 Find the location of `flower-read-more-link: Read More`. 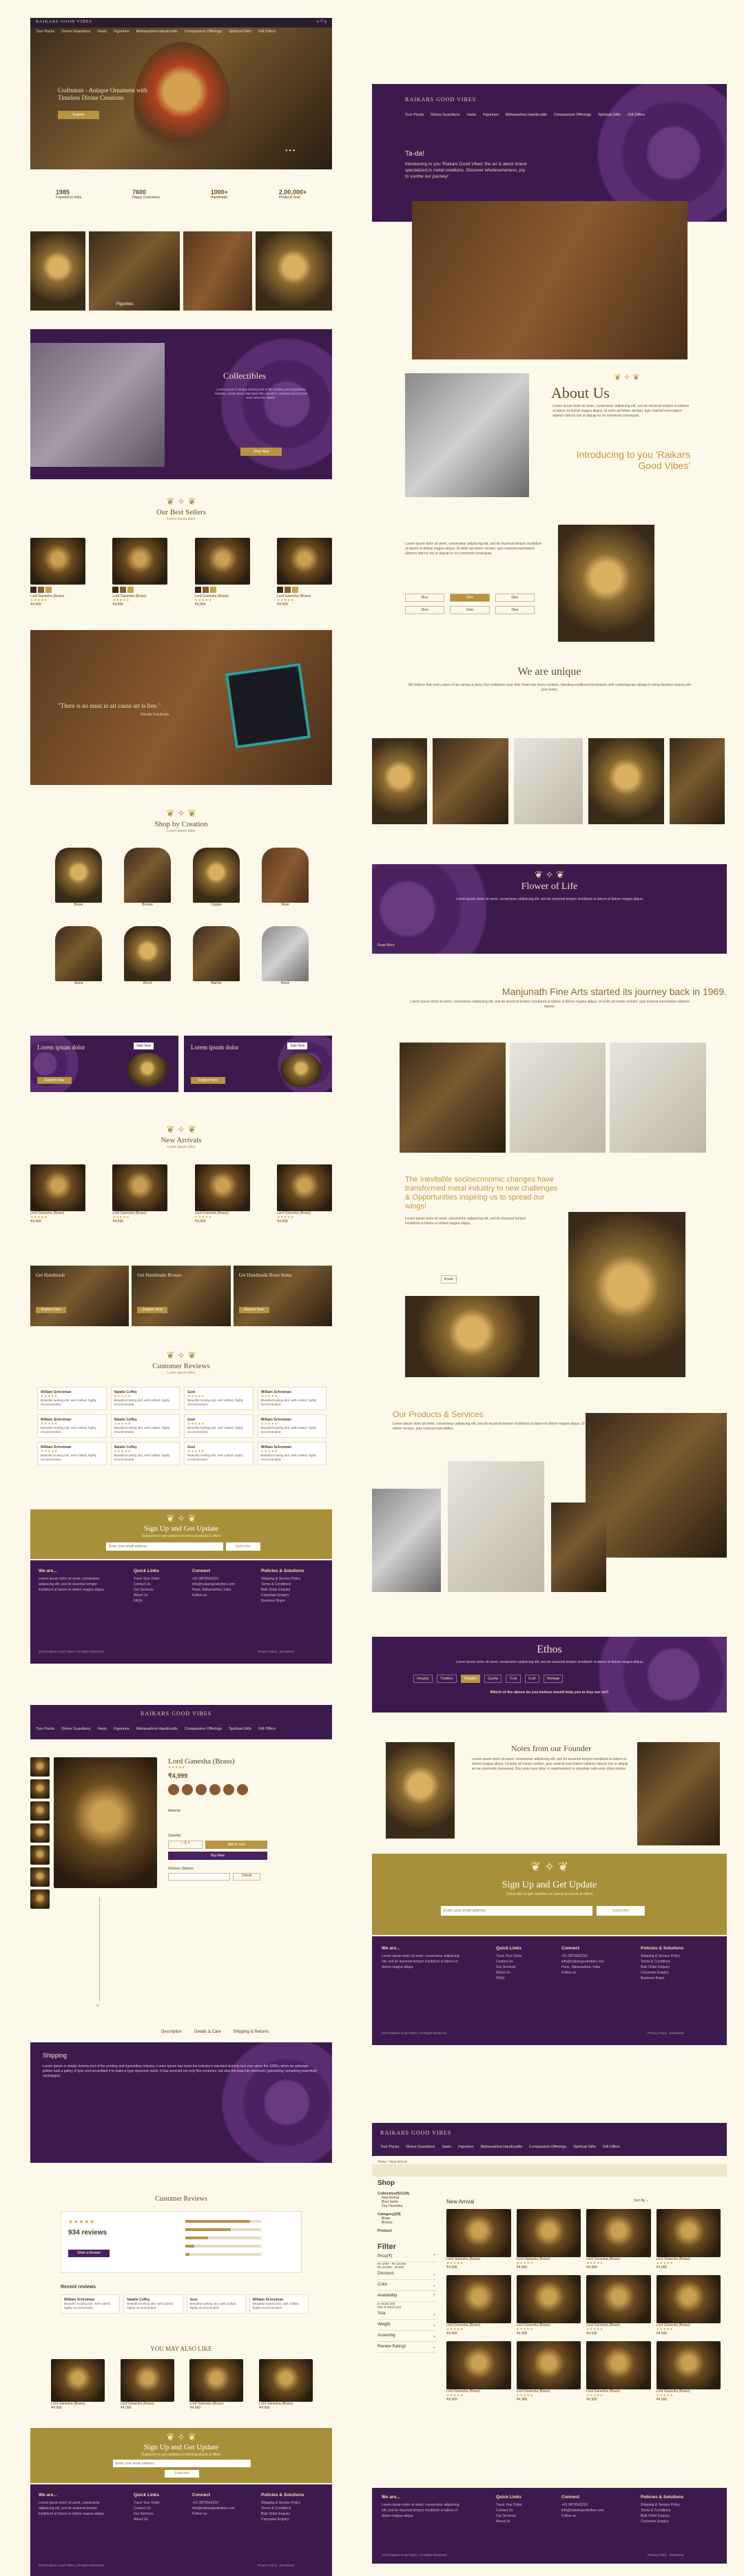

flower-read-more-link: Read More is located at coordinates (387, 945).